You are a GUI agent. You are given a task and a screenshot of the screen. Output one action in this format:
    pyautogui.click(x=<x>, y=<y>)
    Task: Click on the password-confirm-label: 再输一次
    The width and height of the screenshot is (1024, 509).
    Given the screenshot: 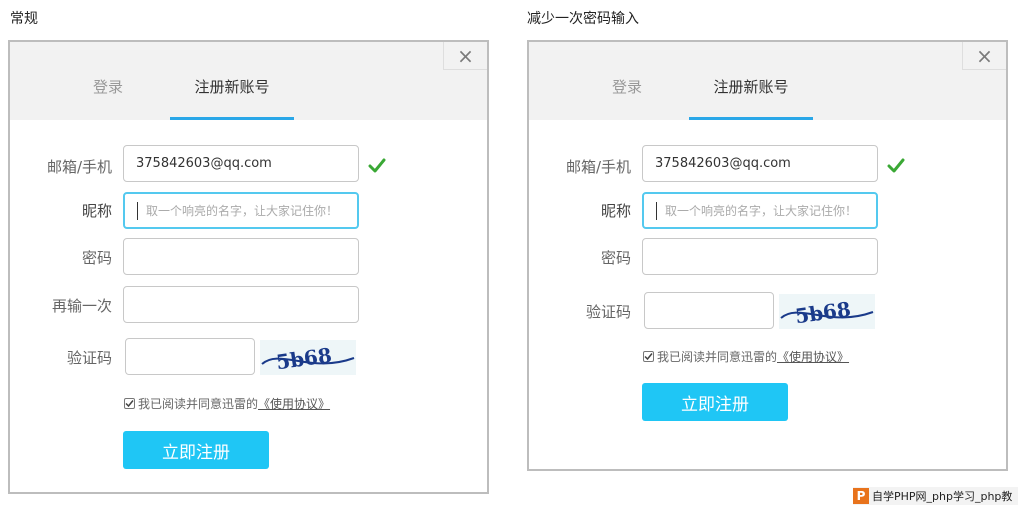 What is the action you would take?
    pyautogui.click(x=81, y=306)
    